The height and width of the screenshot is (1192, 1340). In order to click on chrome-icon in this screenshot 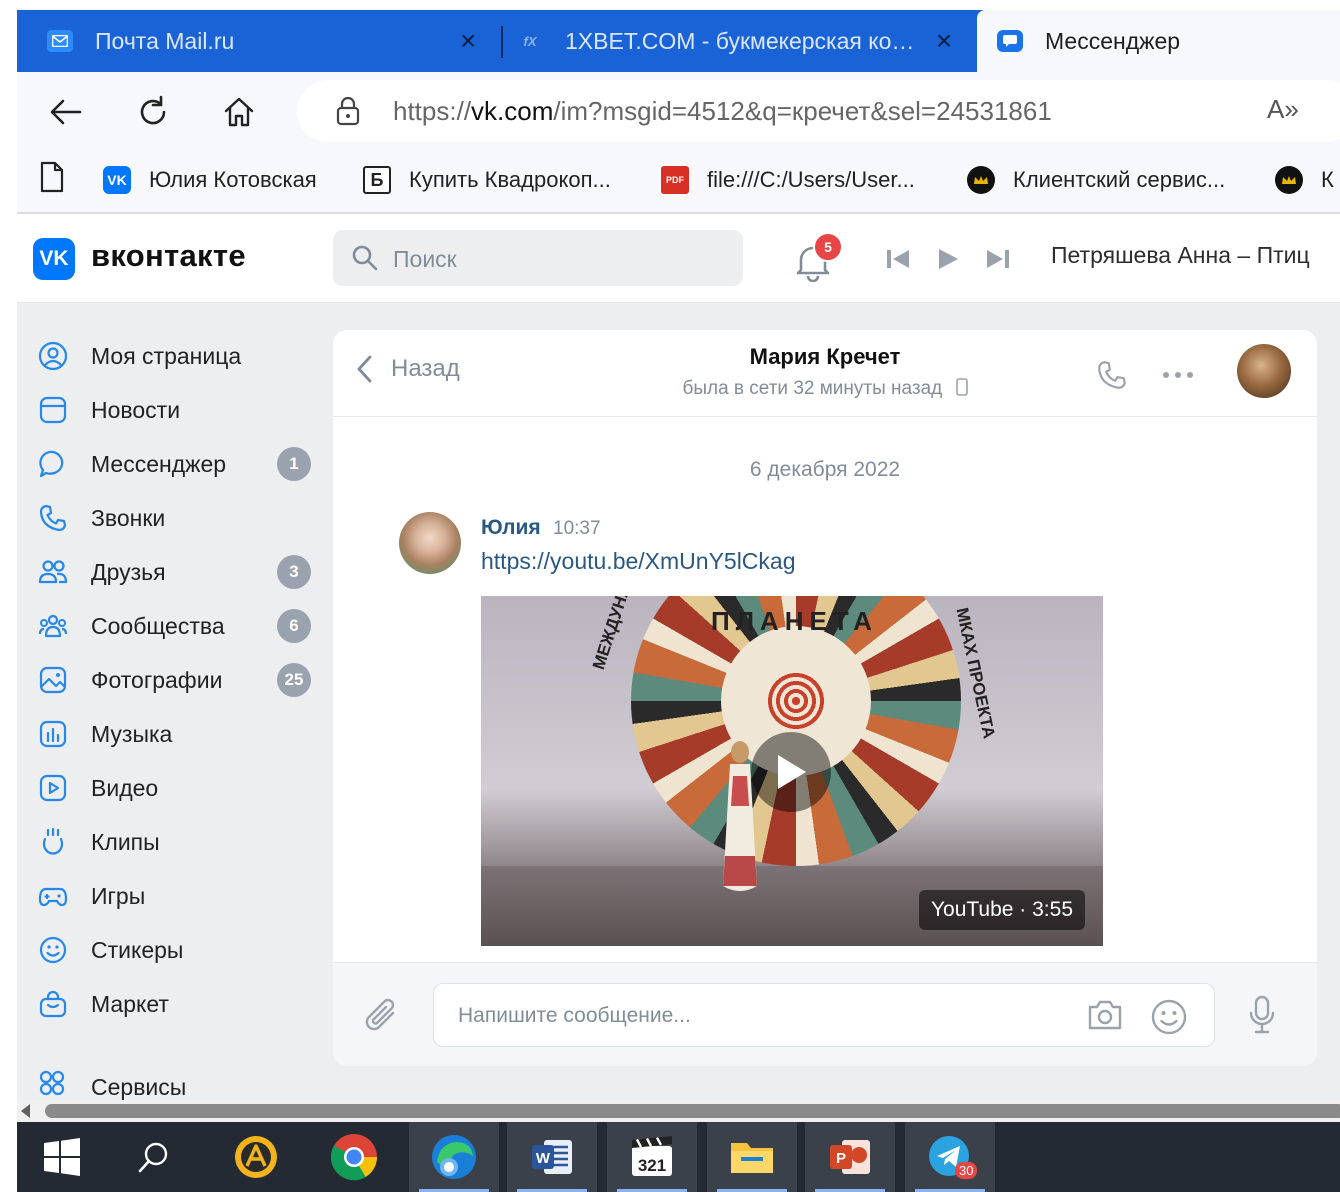, I will do `click(354, 1157)`.